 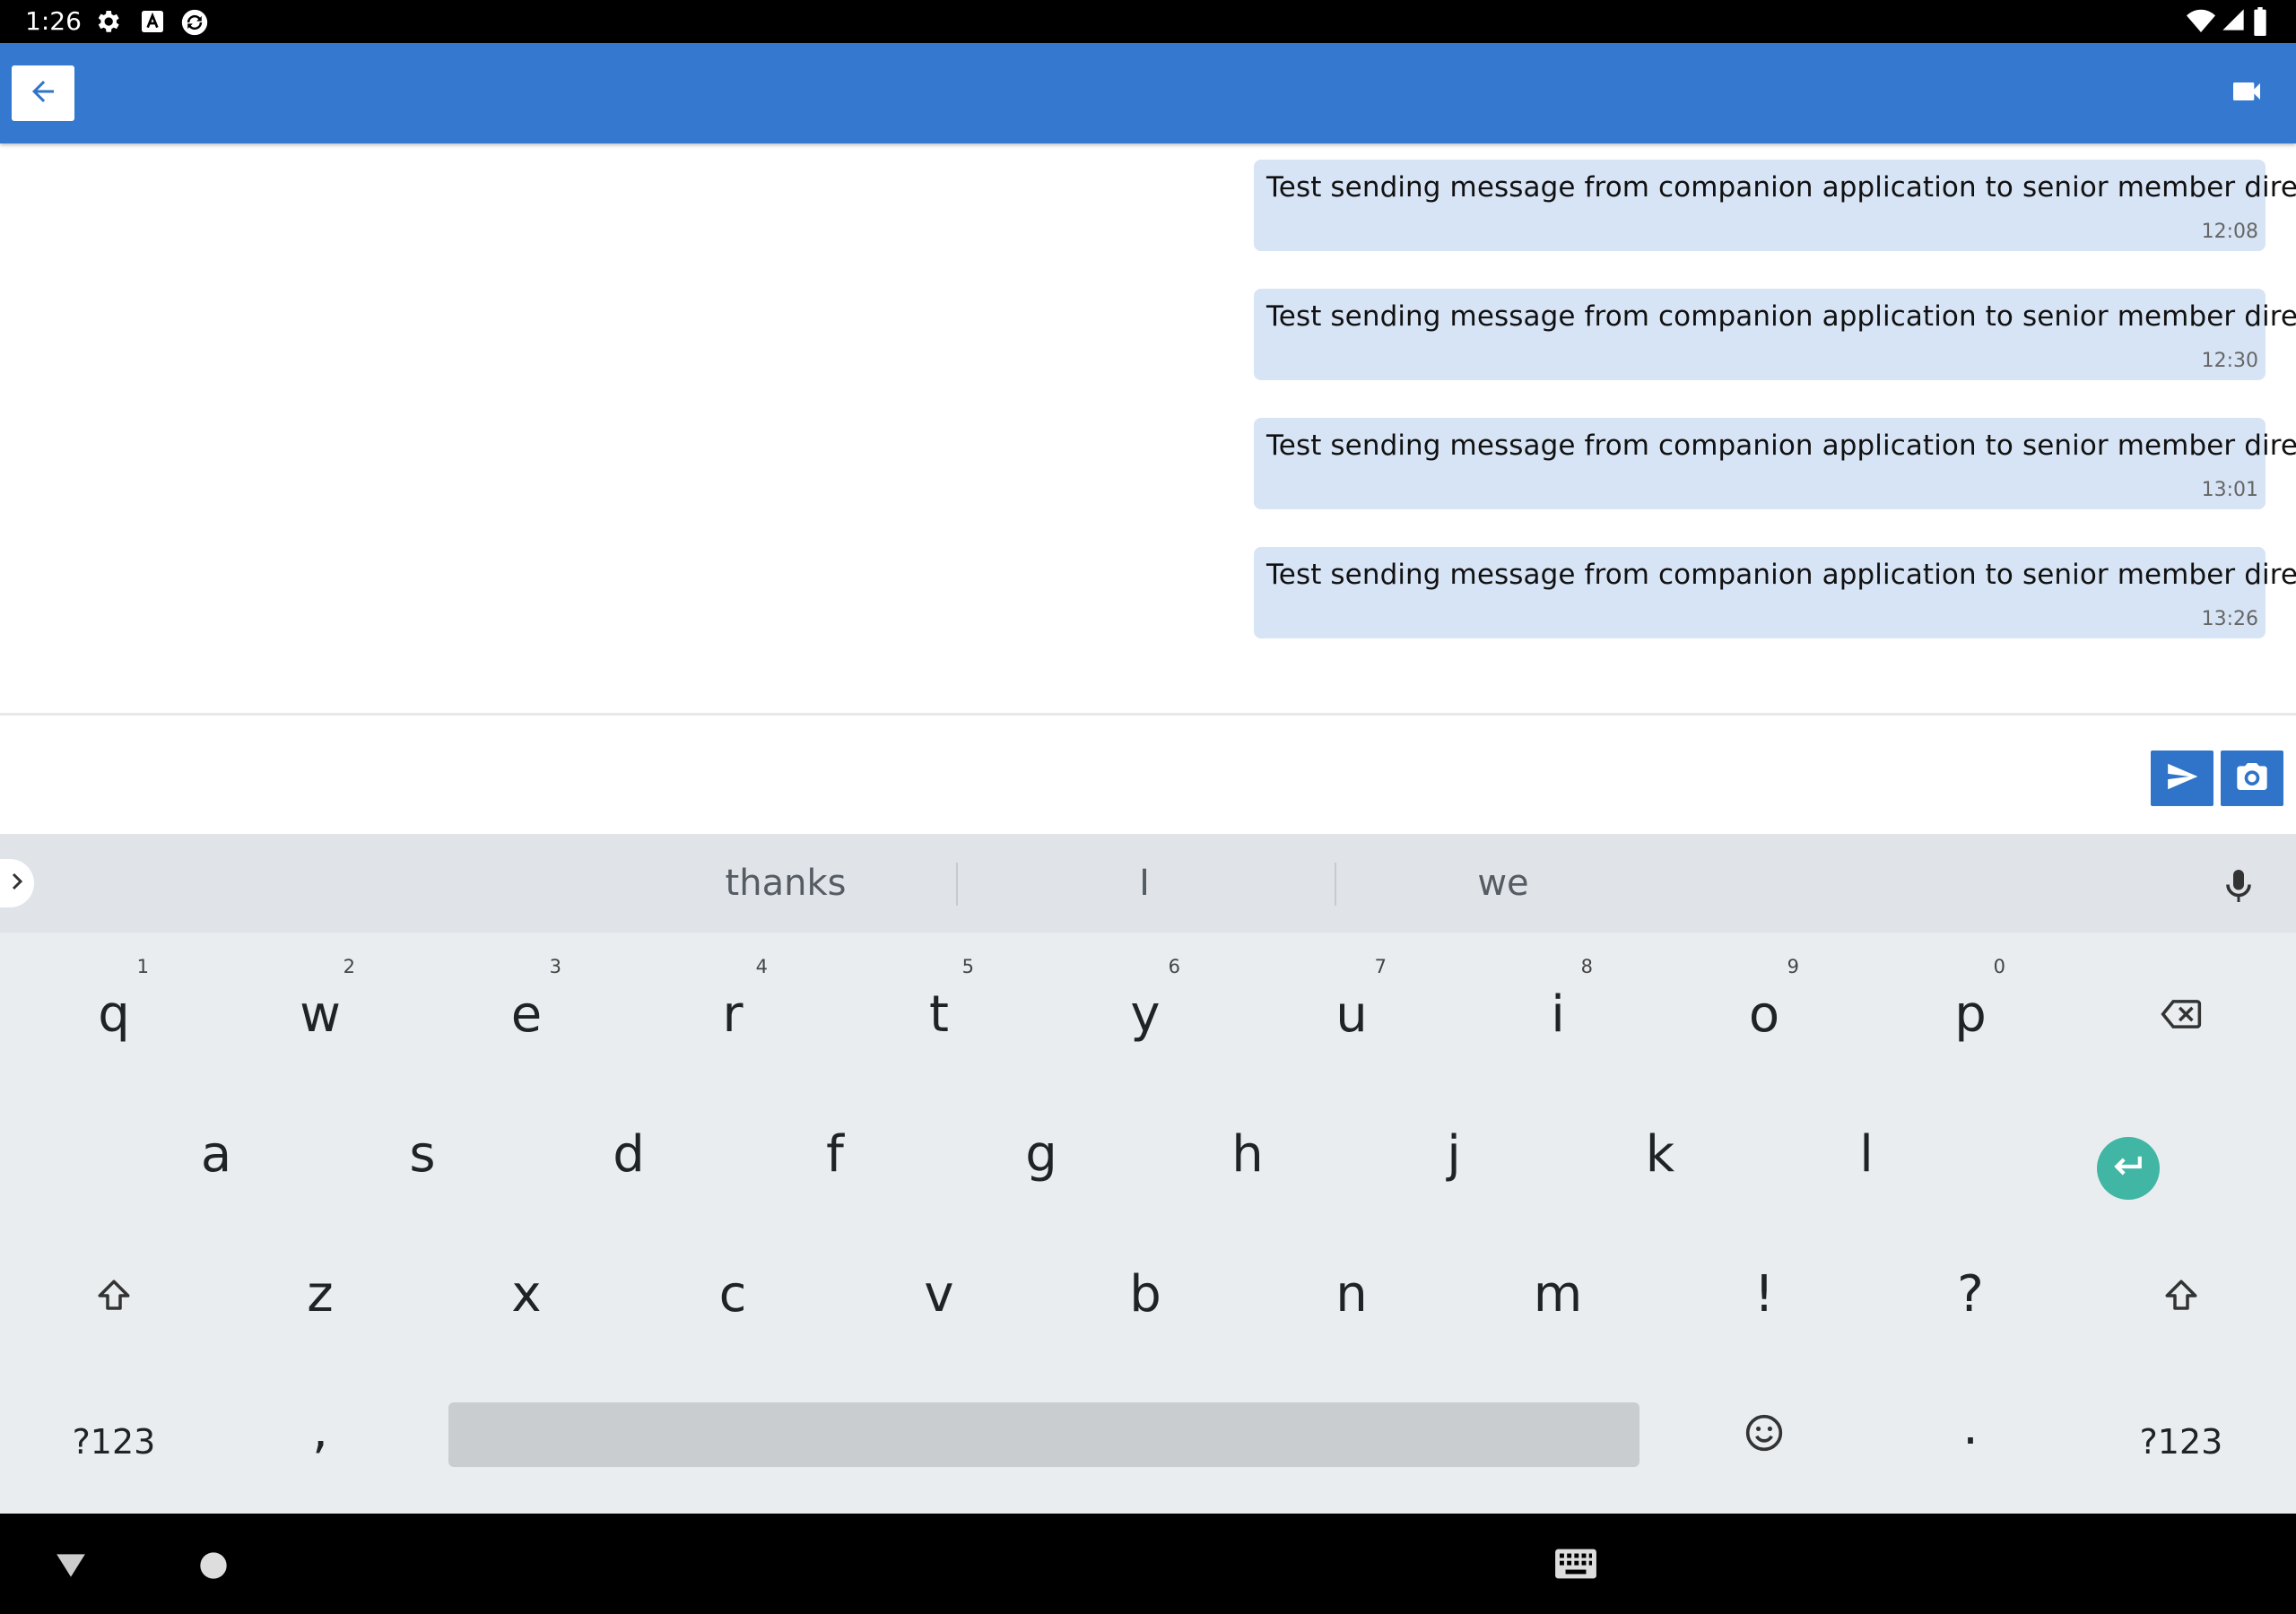 I want to click on key-z: z, so click(x=320, y=1294).